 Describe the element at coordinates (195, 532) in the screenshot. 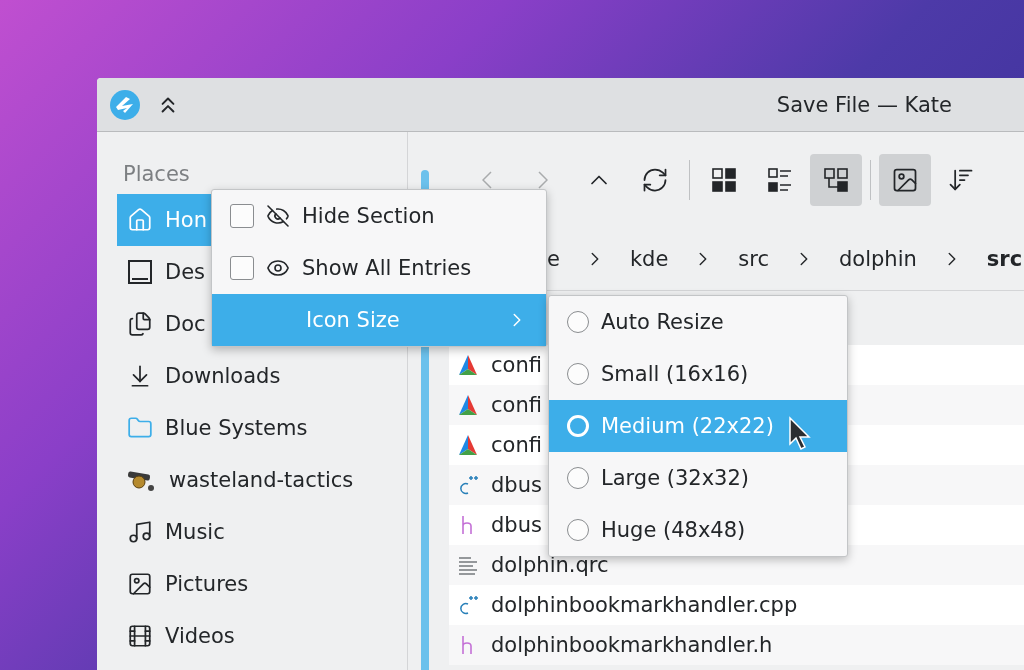

I see `place-label: Music` at that location.